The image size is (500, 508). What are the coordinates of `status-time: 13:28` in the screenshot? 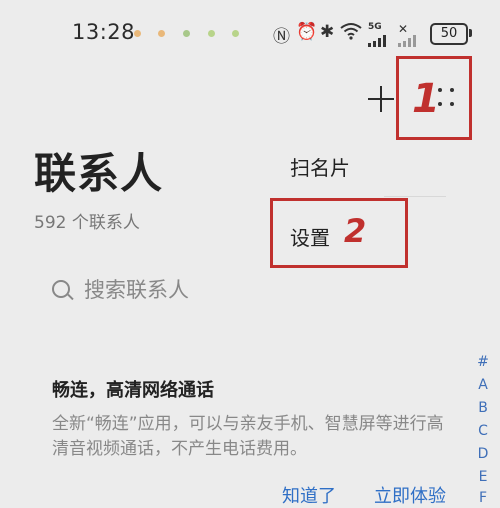 It's located at (104, 32).